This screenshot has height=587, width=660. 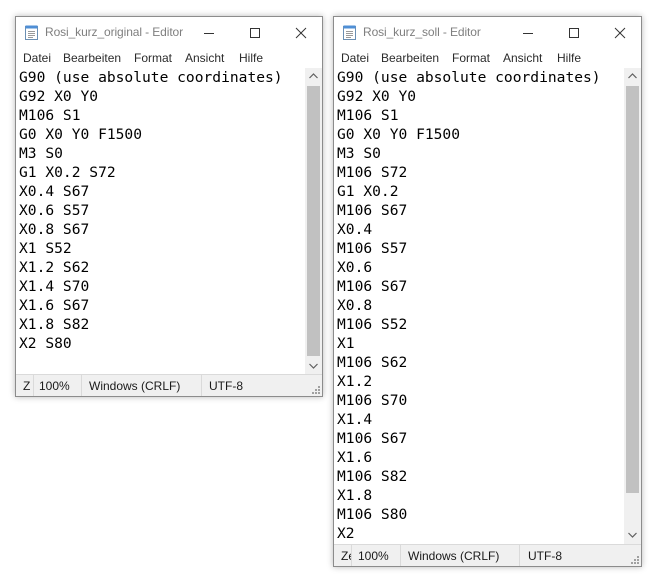 What do you see at coordinates (372, 400) in the screenshot?
I see `text-line: M106 S70` at bounding box center [372, 400].